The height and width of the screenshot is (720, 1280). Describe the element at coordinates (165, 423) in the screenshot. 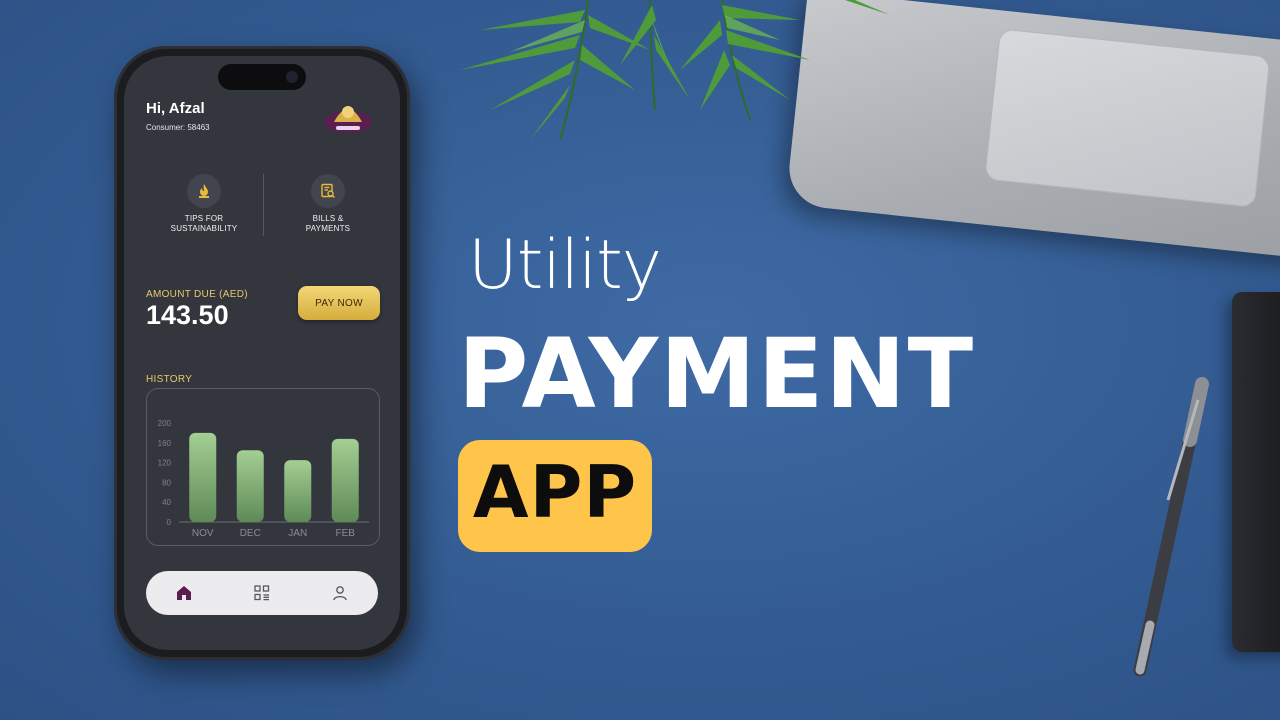

I see `chart-y-tick-label: 200` at that location.